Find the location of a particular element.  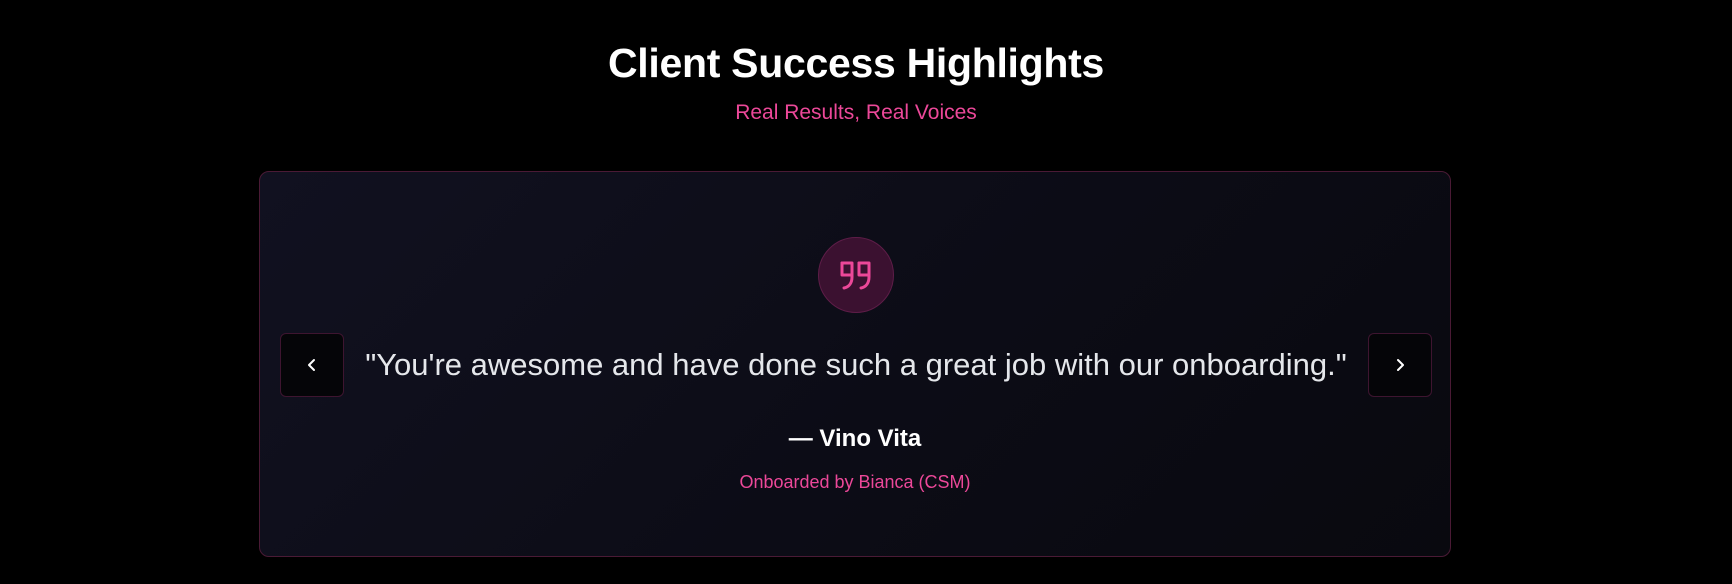

quote-icon is located at coordinates (855, 275).